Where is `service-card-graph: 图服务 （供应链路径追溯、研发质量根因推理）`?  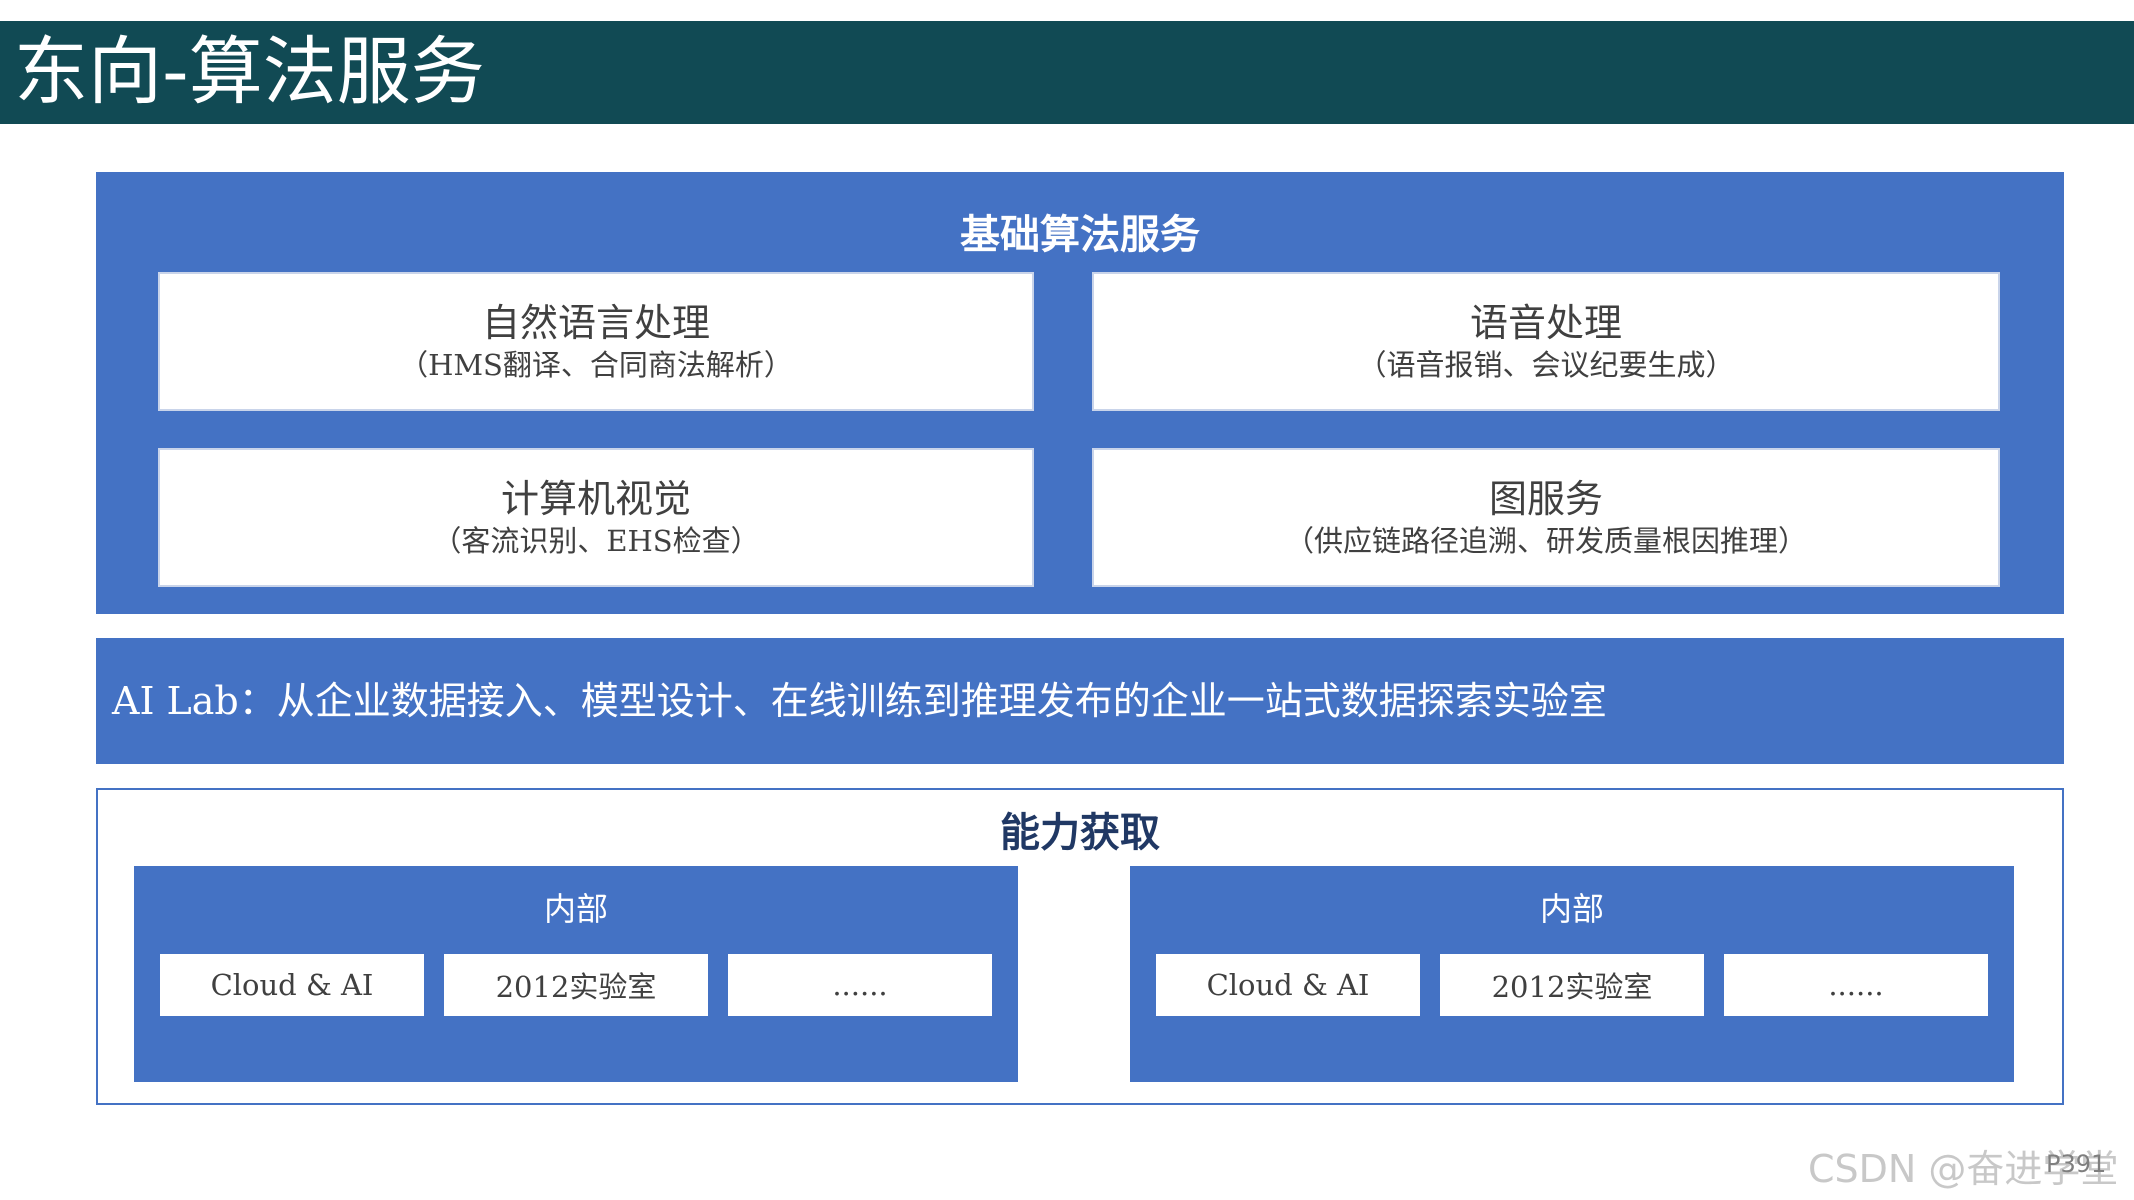
service-card-graph: 图服务 （供应链路径追溯、研发质量根因推理） is located at coordinates (1546, 517).